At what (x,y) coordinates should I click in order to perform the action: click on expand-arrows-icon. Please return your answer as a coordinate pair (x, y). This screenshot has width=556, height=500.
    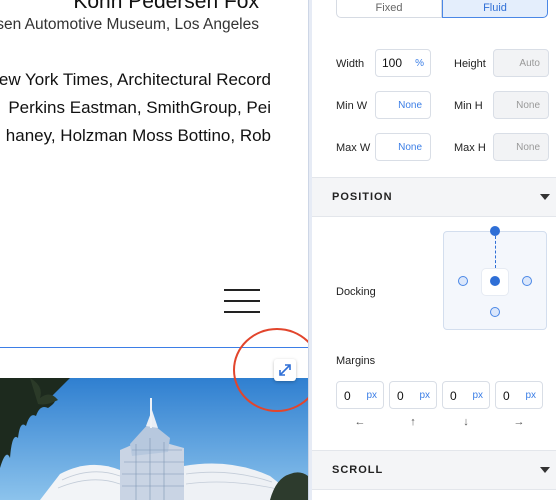
    Looking at the image, I should click on (285, 370).